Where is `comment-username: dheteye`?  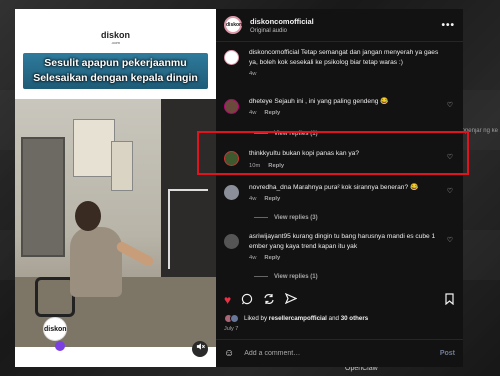 comment-username: dheteye is located at coordinates (260, 101).